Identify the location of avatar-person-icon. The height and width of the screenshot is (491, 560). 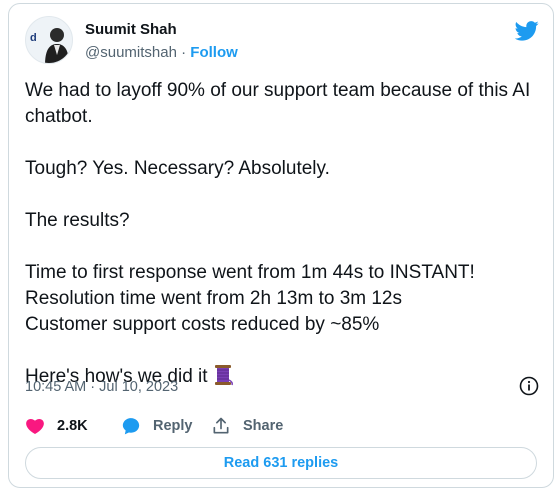
(57, 45).